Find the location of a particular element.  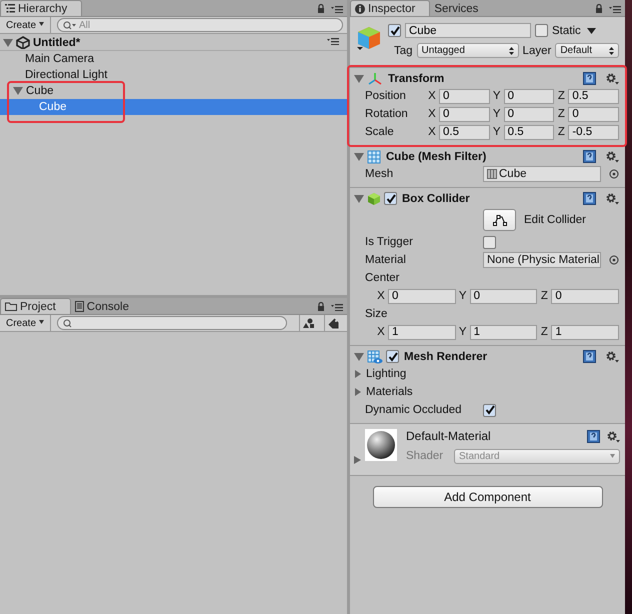

object-field: Cube is located at coordinates (542, 174).